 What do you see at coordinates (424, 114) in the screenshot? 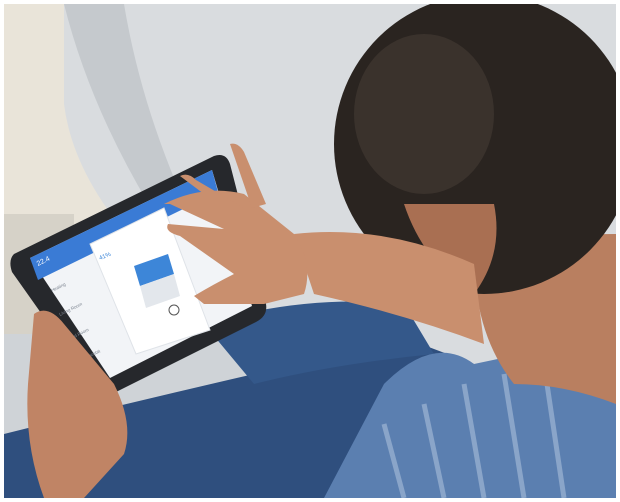
I see `hair-highlight` at bounding box center [424, 114].